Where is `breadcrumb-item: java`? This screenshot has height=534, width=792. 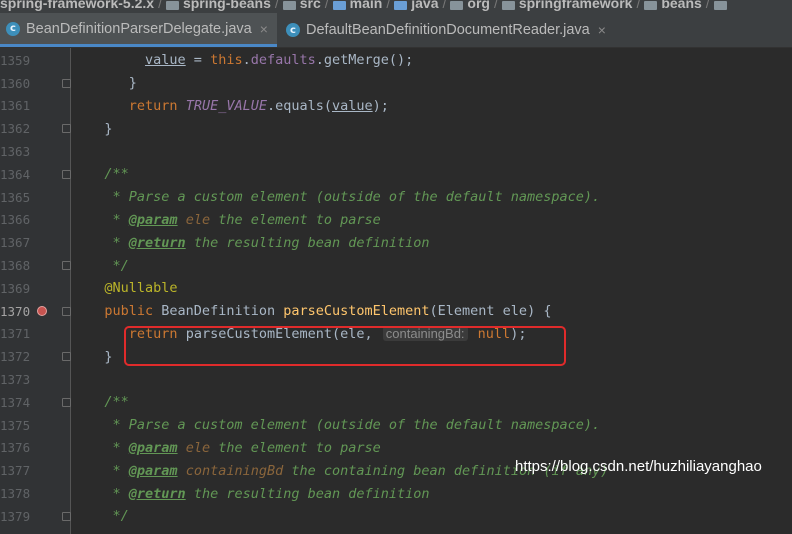 breadcrumb-item: java is located at coordinates (416, 5).